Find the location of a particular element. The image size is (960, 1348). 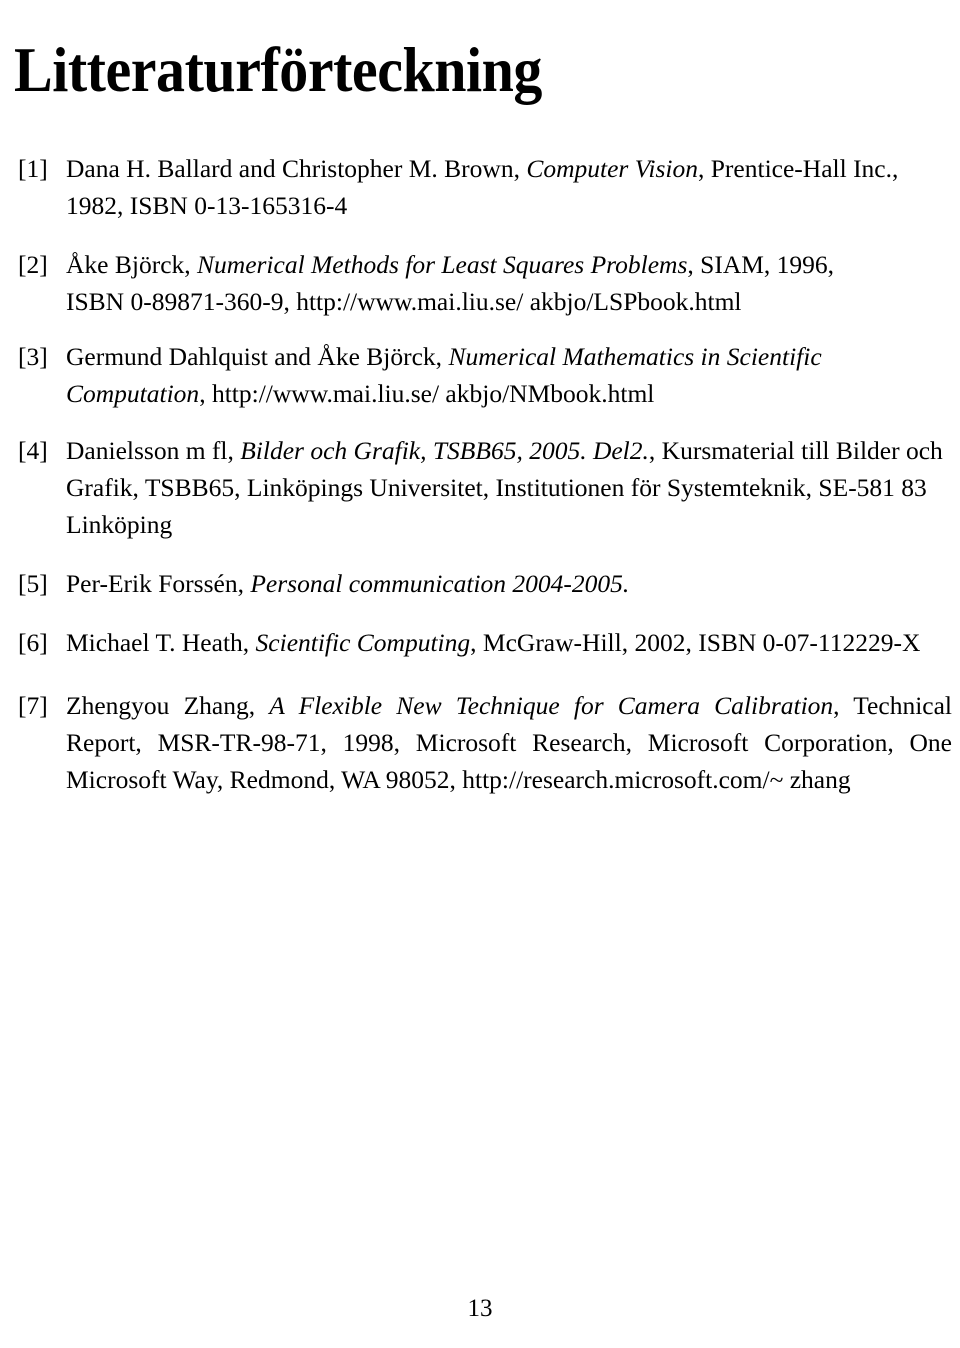

bibliography-entry-label: [1] is located at coordinates (33, 168).